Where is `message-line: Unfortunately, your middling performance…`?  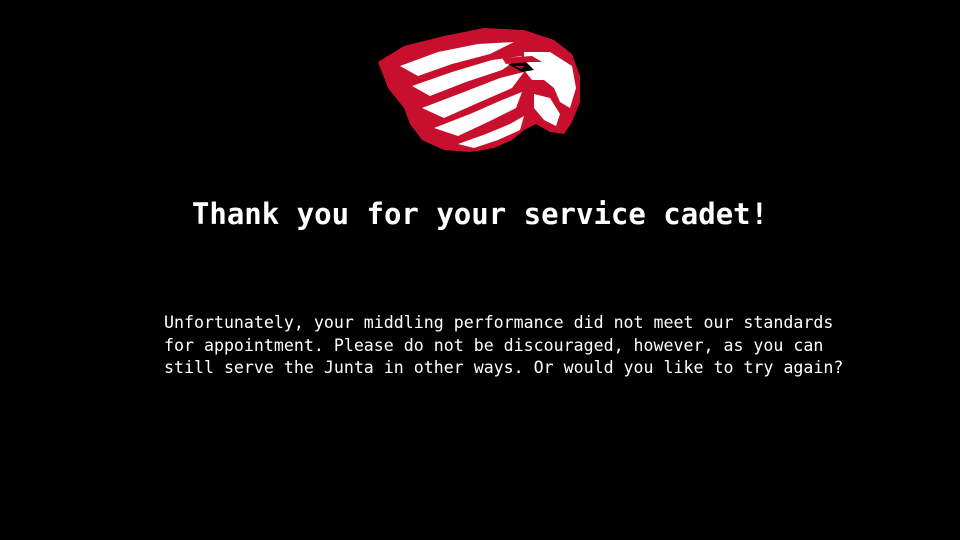
message-line: Unfortunately, your middling performance… is located at coordinates (499, 322).